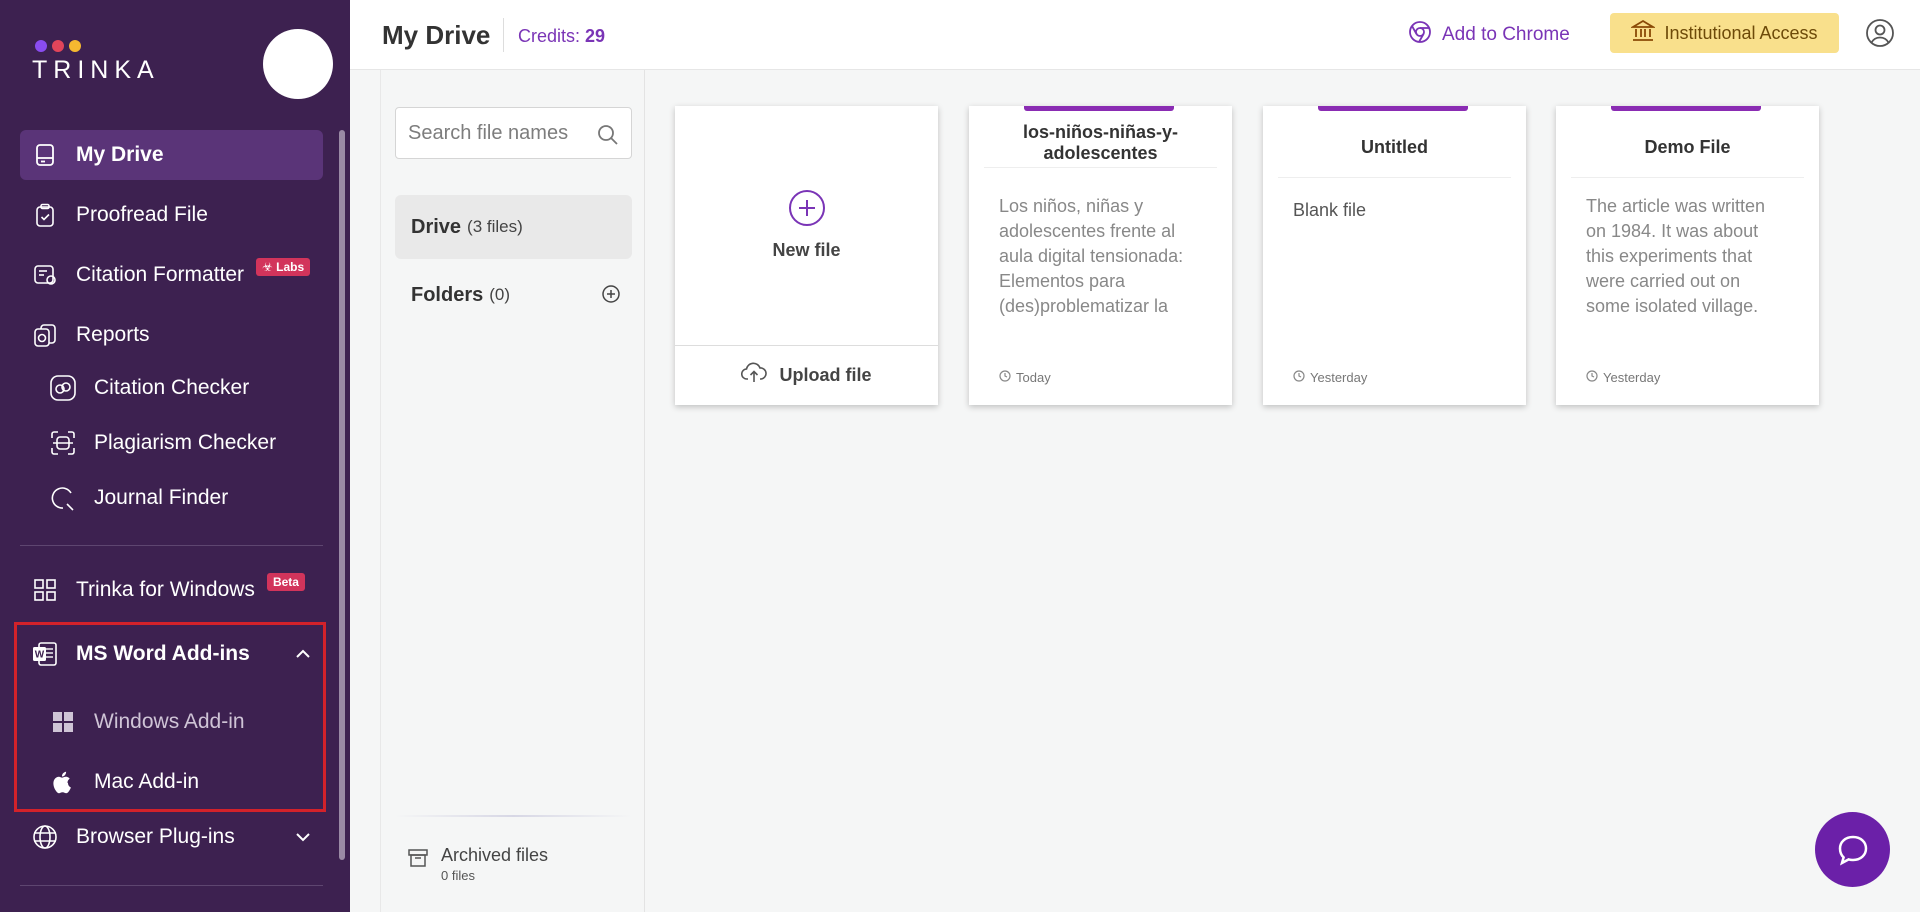  Describe the element at coordinates (161, 497) in the screenshot. I see `sidebar-item-label: Journal Finder` at that location.